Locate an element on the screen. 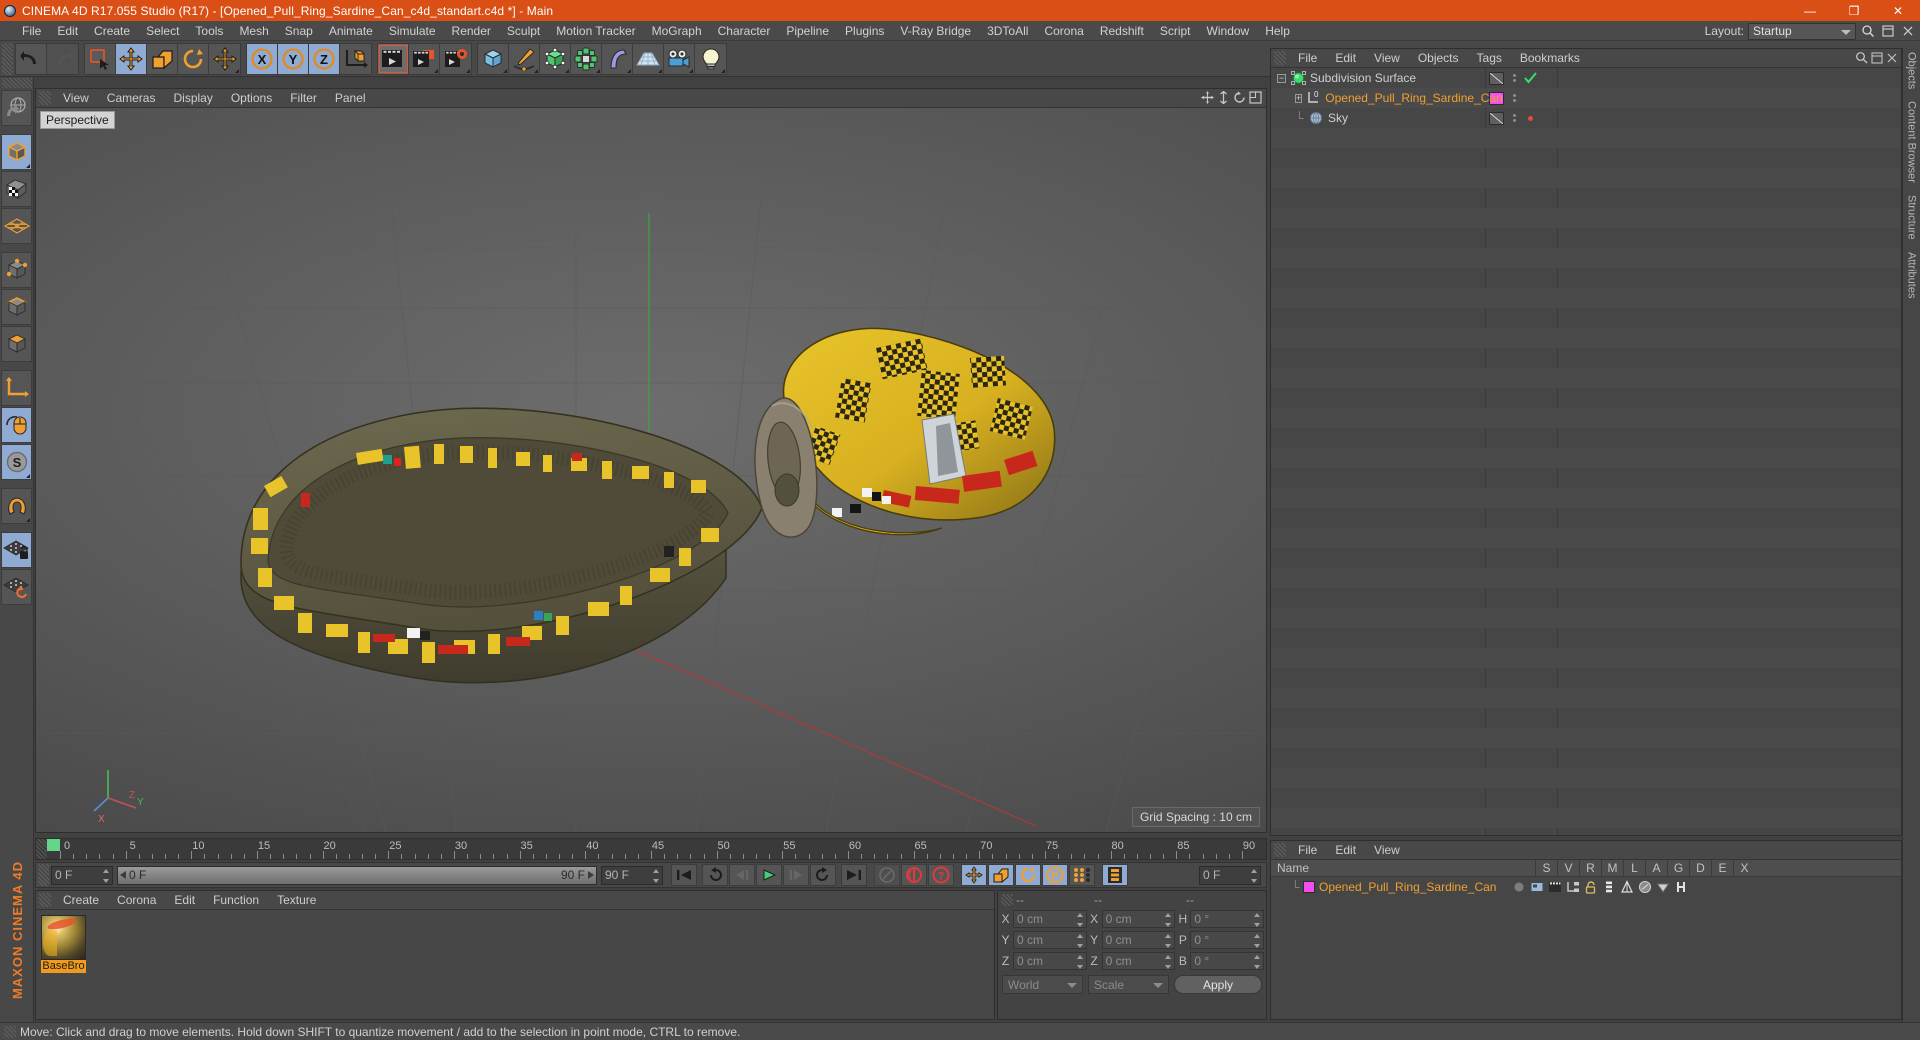 Image resolution: width=1920 pixels, height=1040 pixels. rotation-b-stepper is located at coordinates (1257, 962).